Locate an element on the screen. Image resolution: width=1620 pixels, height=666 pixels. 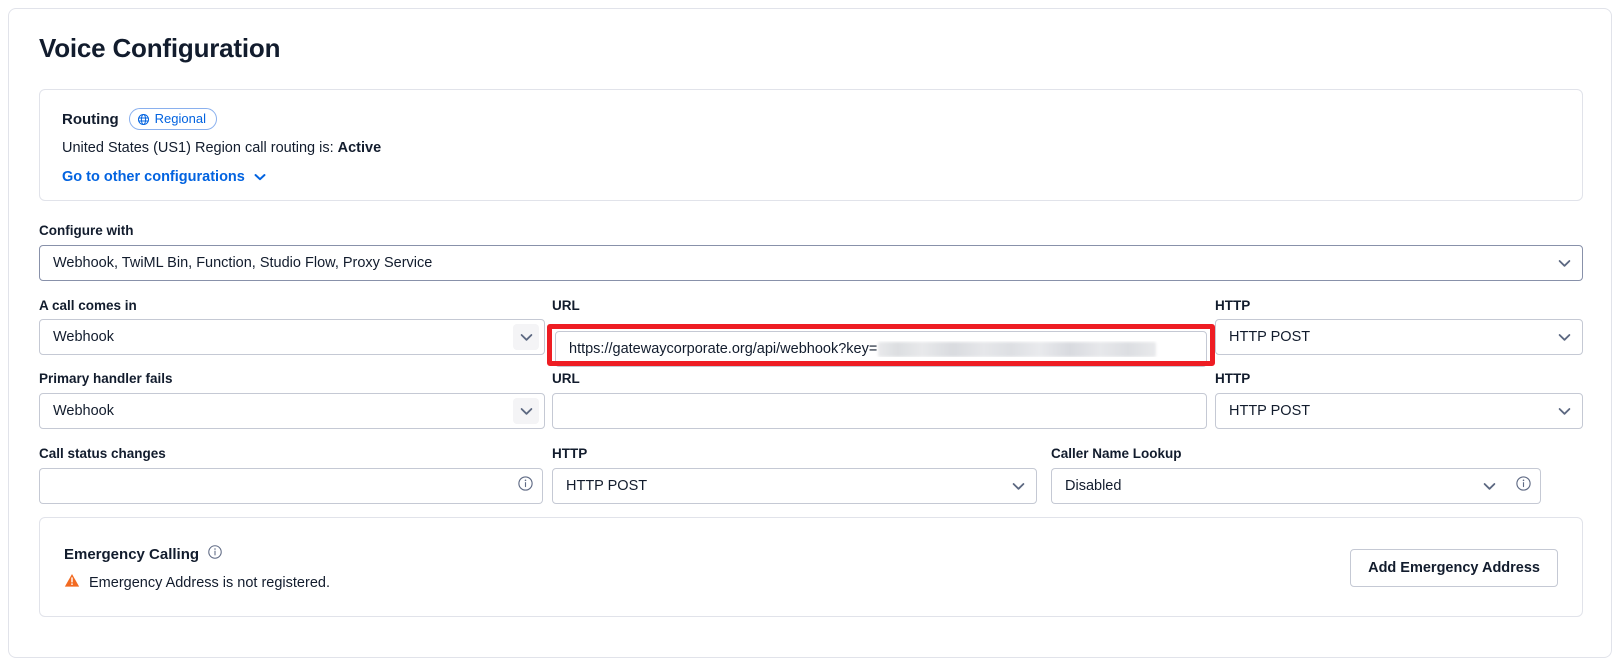
primary-handler-fails-url-input is located at coordinates (879, 411).